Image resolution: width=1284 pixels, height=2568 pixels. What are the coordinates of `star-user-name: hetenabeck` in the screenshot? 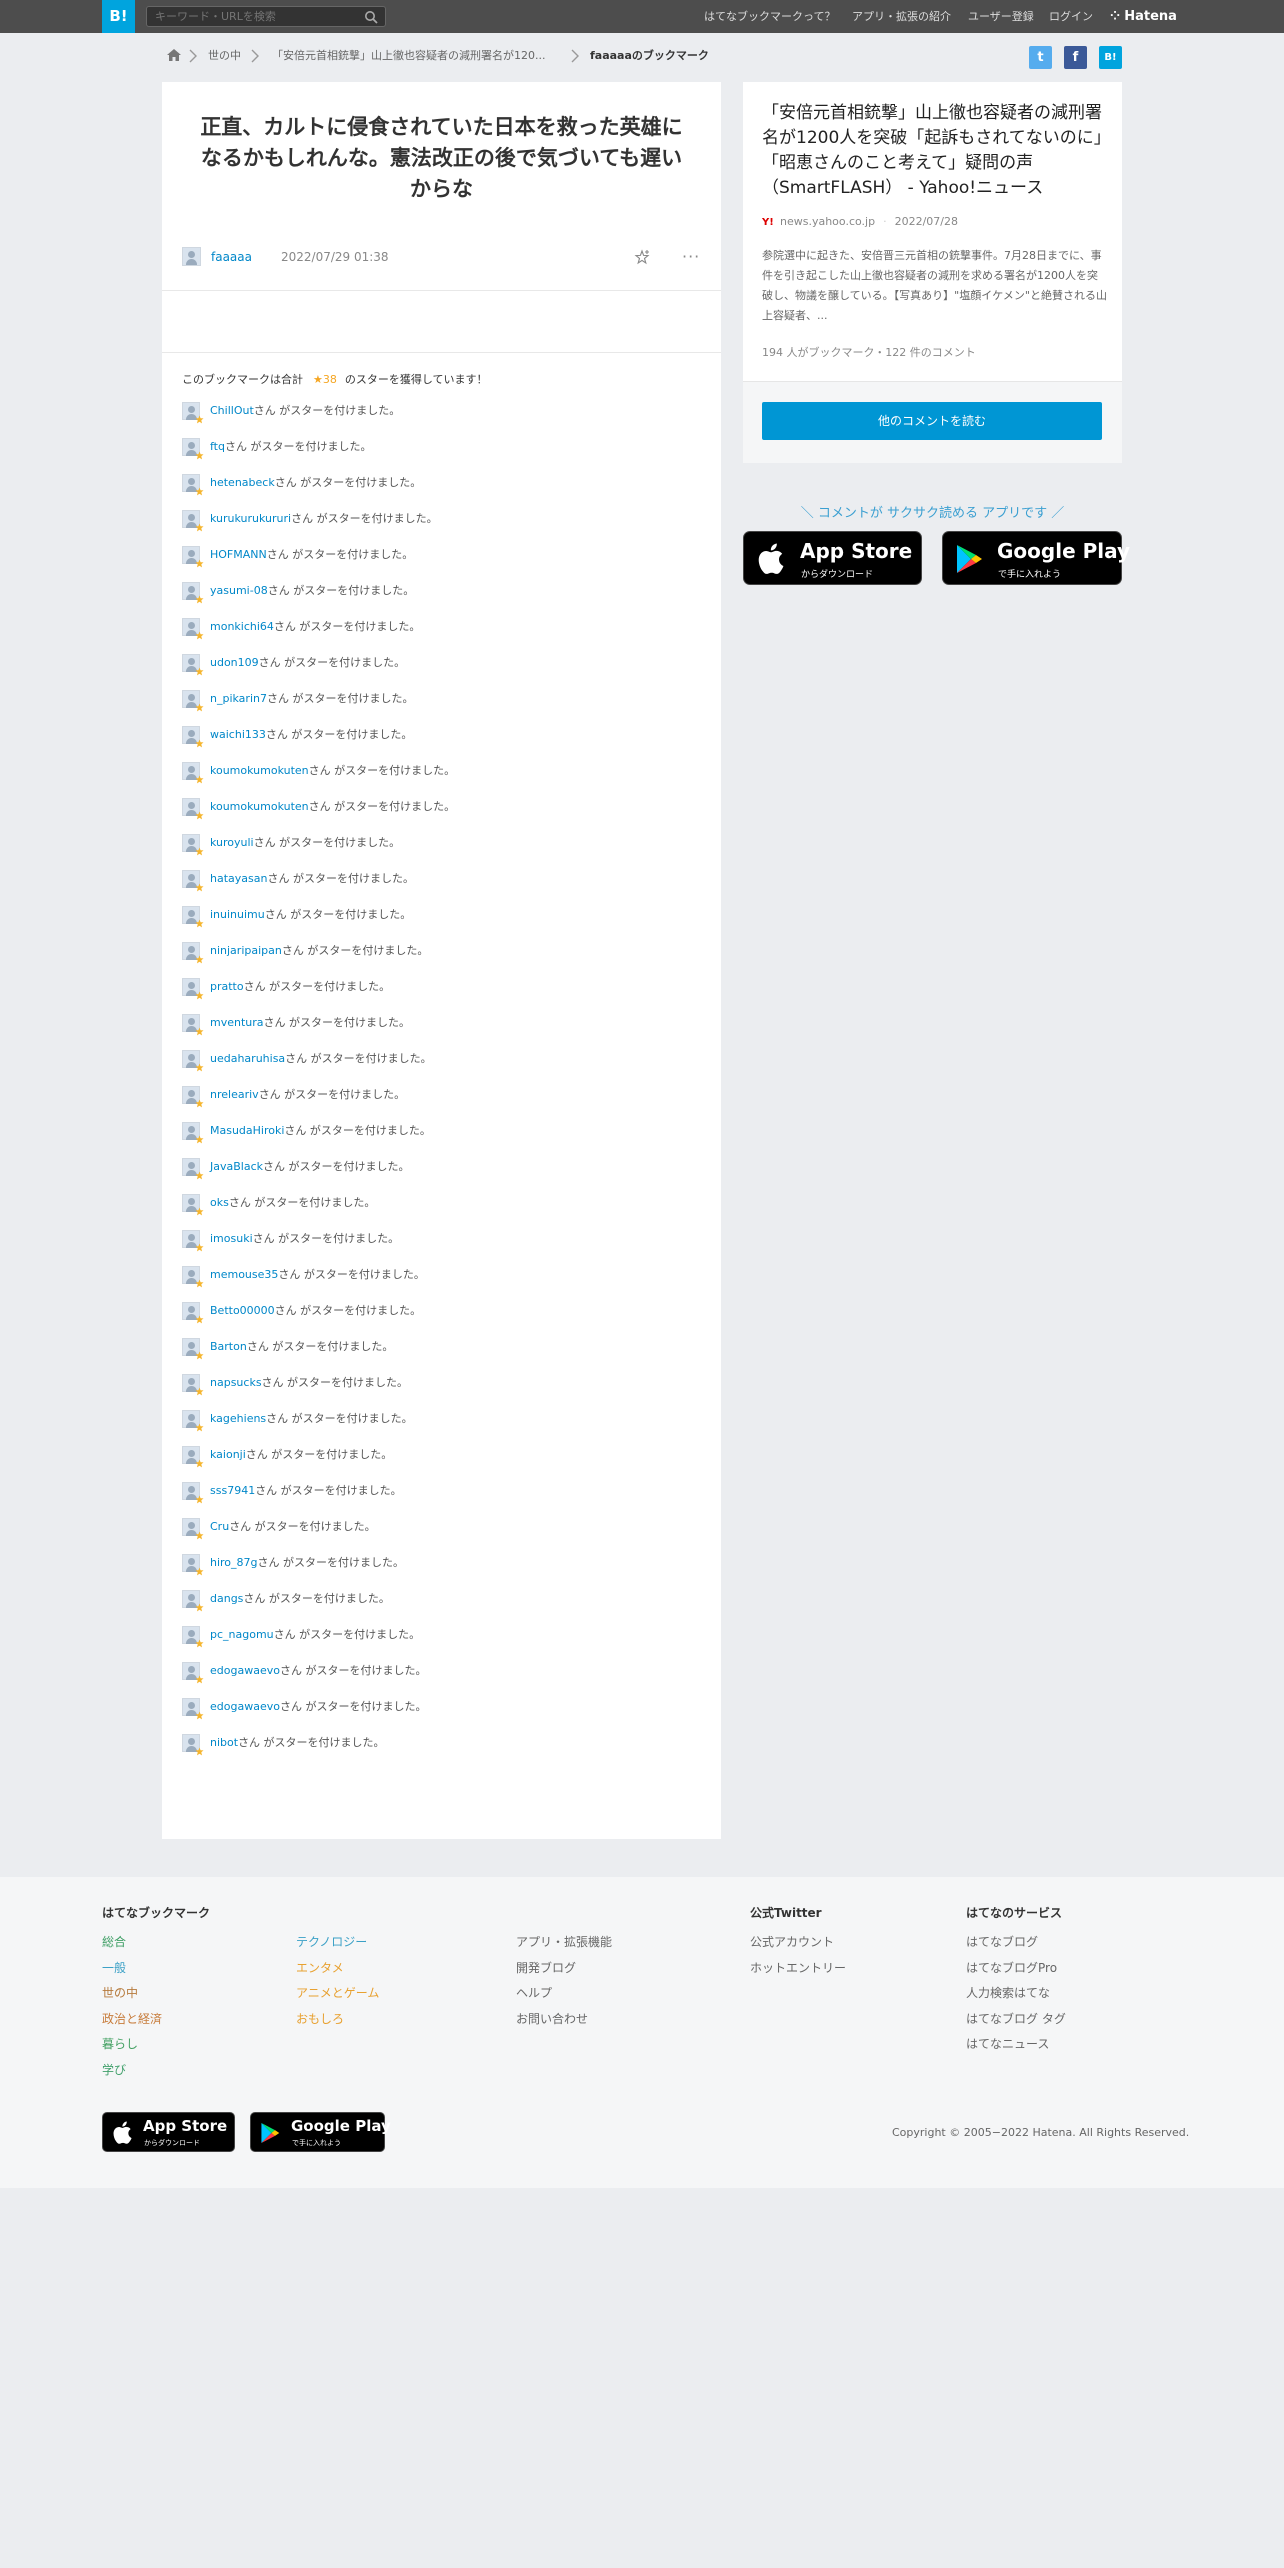 It's located at (242, 482).